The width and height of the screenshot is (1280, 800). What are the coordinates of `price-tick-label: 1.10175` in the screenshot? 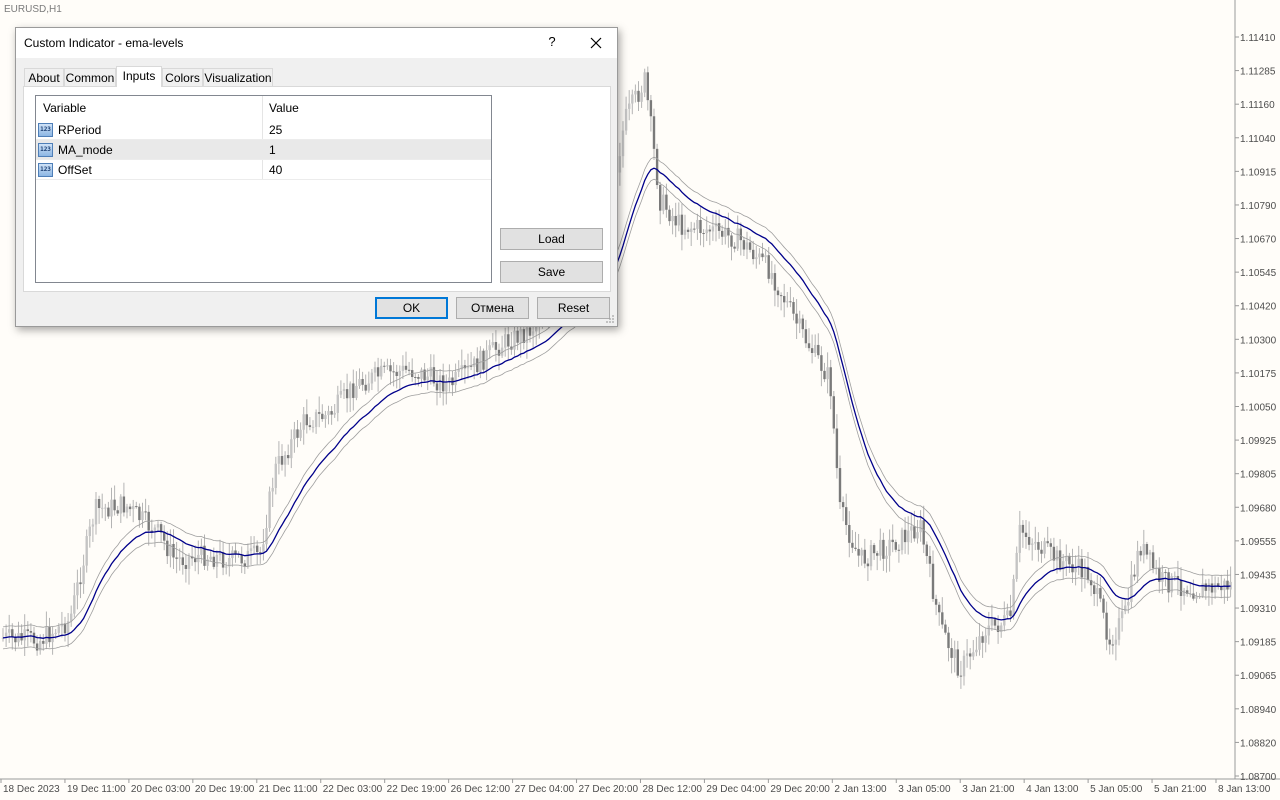 It's located at (1258, 374).